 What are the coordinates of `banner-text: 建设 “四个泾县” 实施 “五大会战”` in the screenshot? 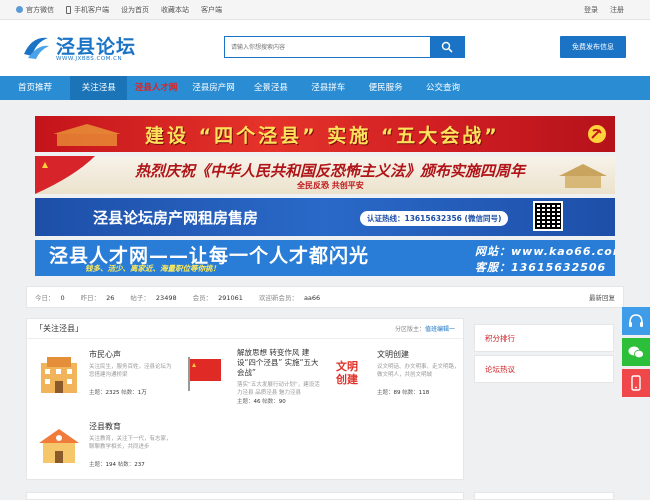 It's located at (322, 136).